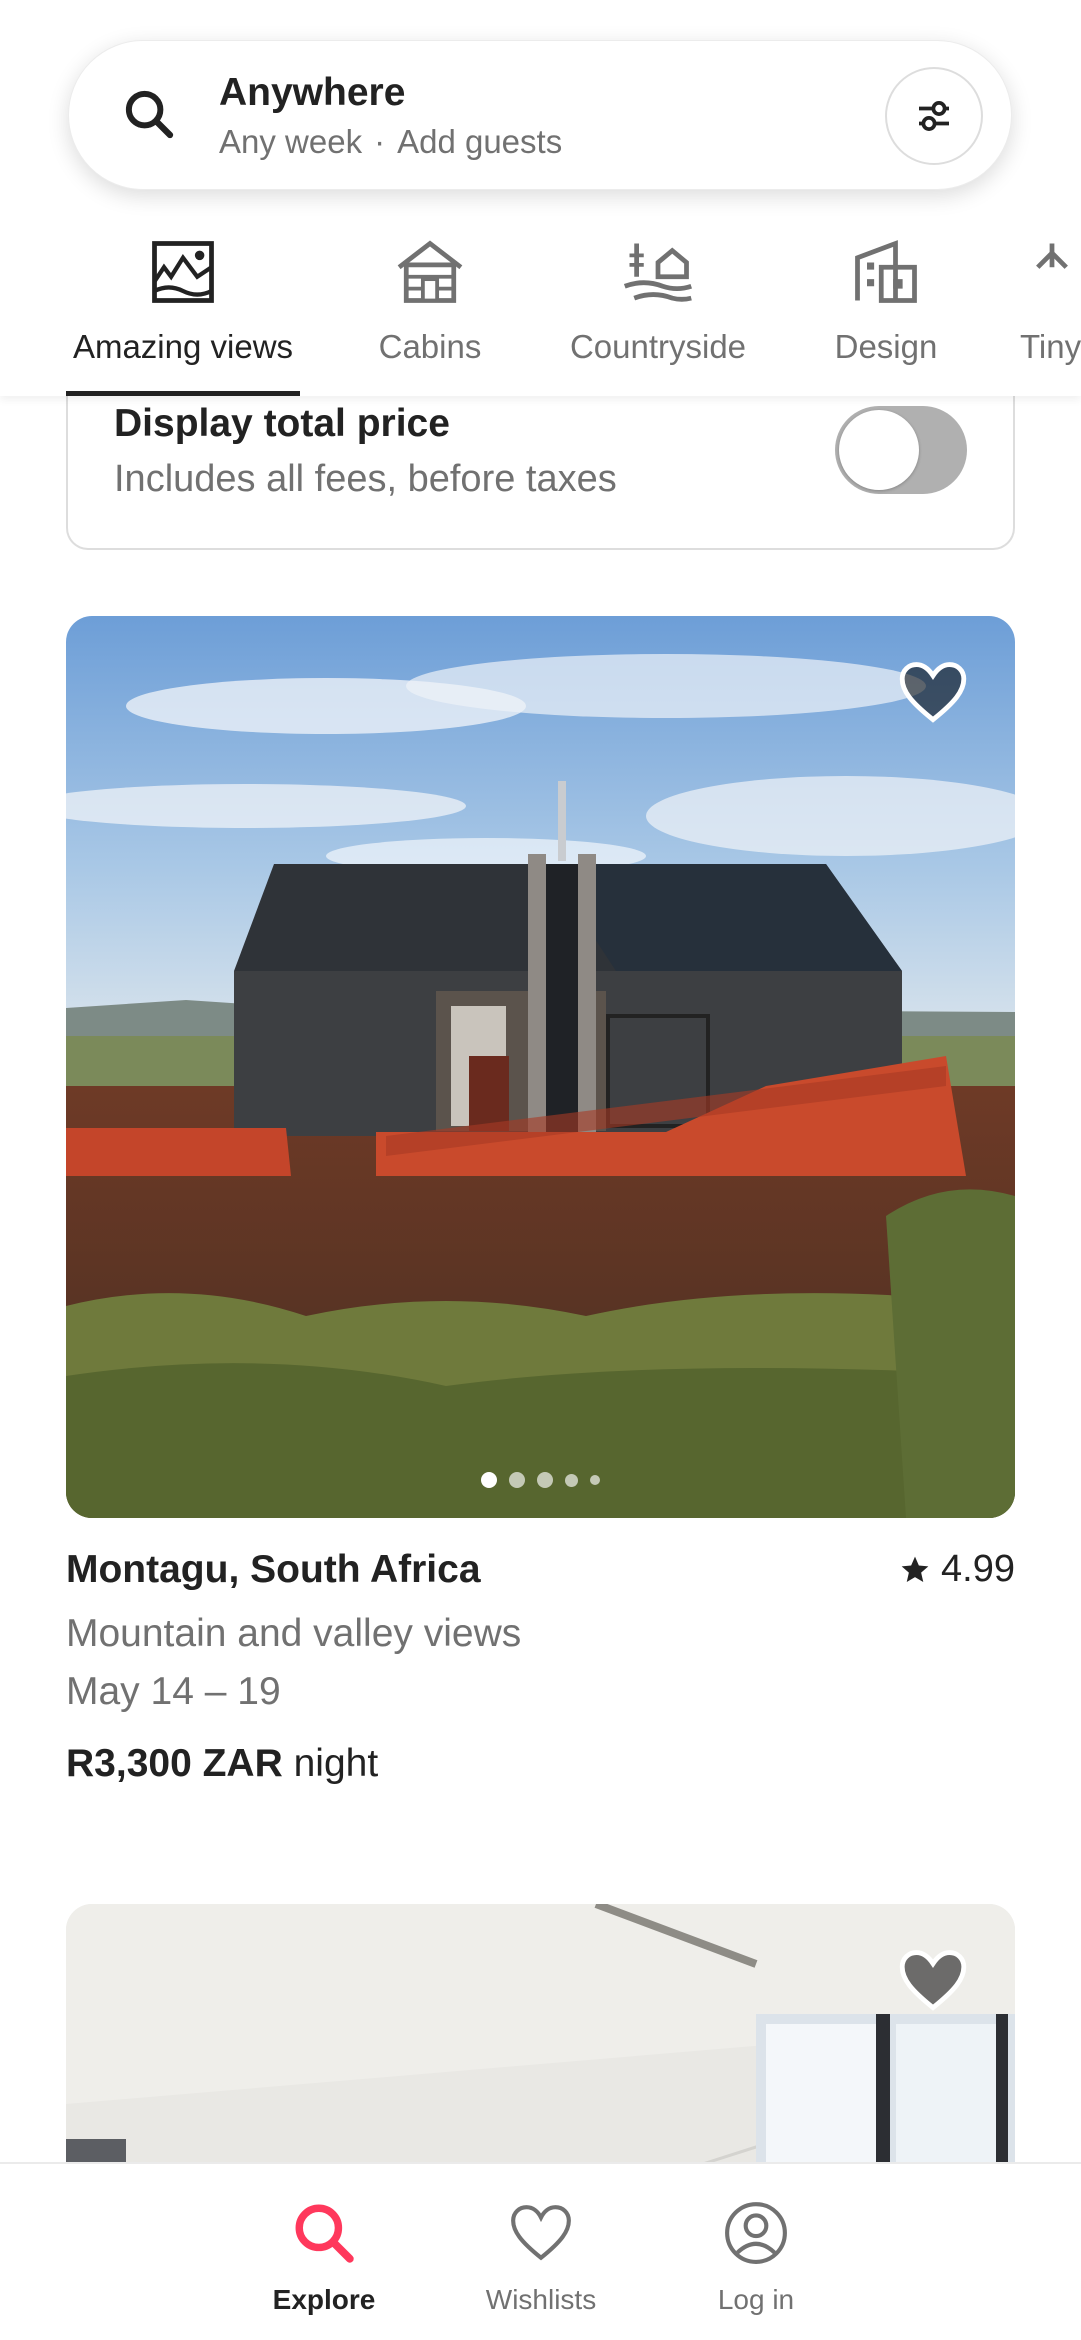  Describe the element at coordinates (658, 314) in the screenshot. I see `category-countryside: Countryside` at that location.